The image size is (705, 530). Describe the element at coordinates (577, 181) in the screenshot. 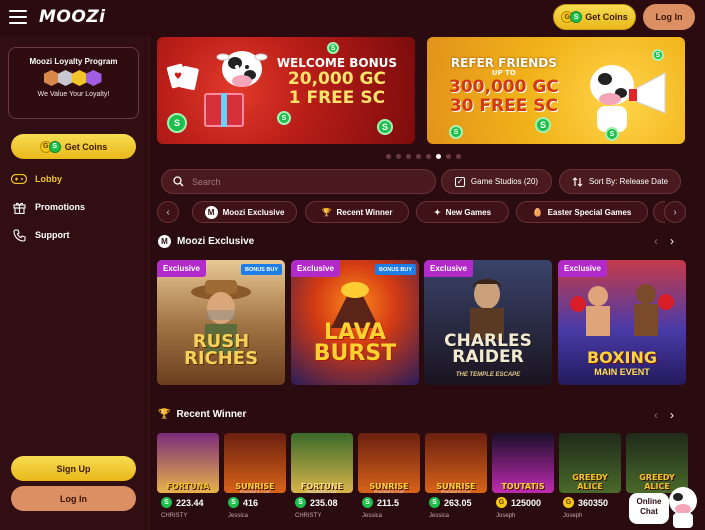

I see `sort-icon` at that location.